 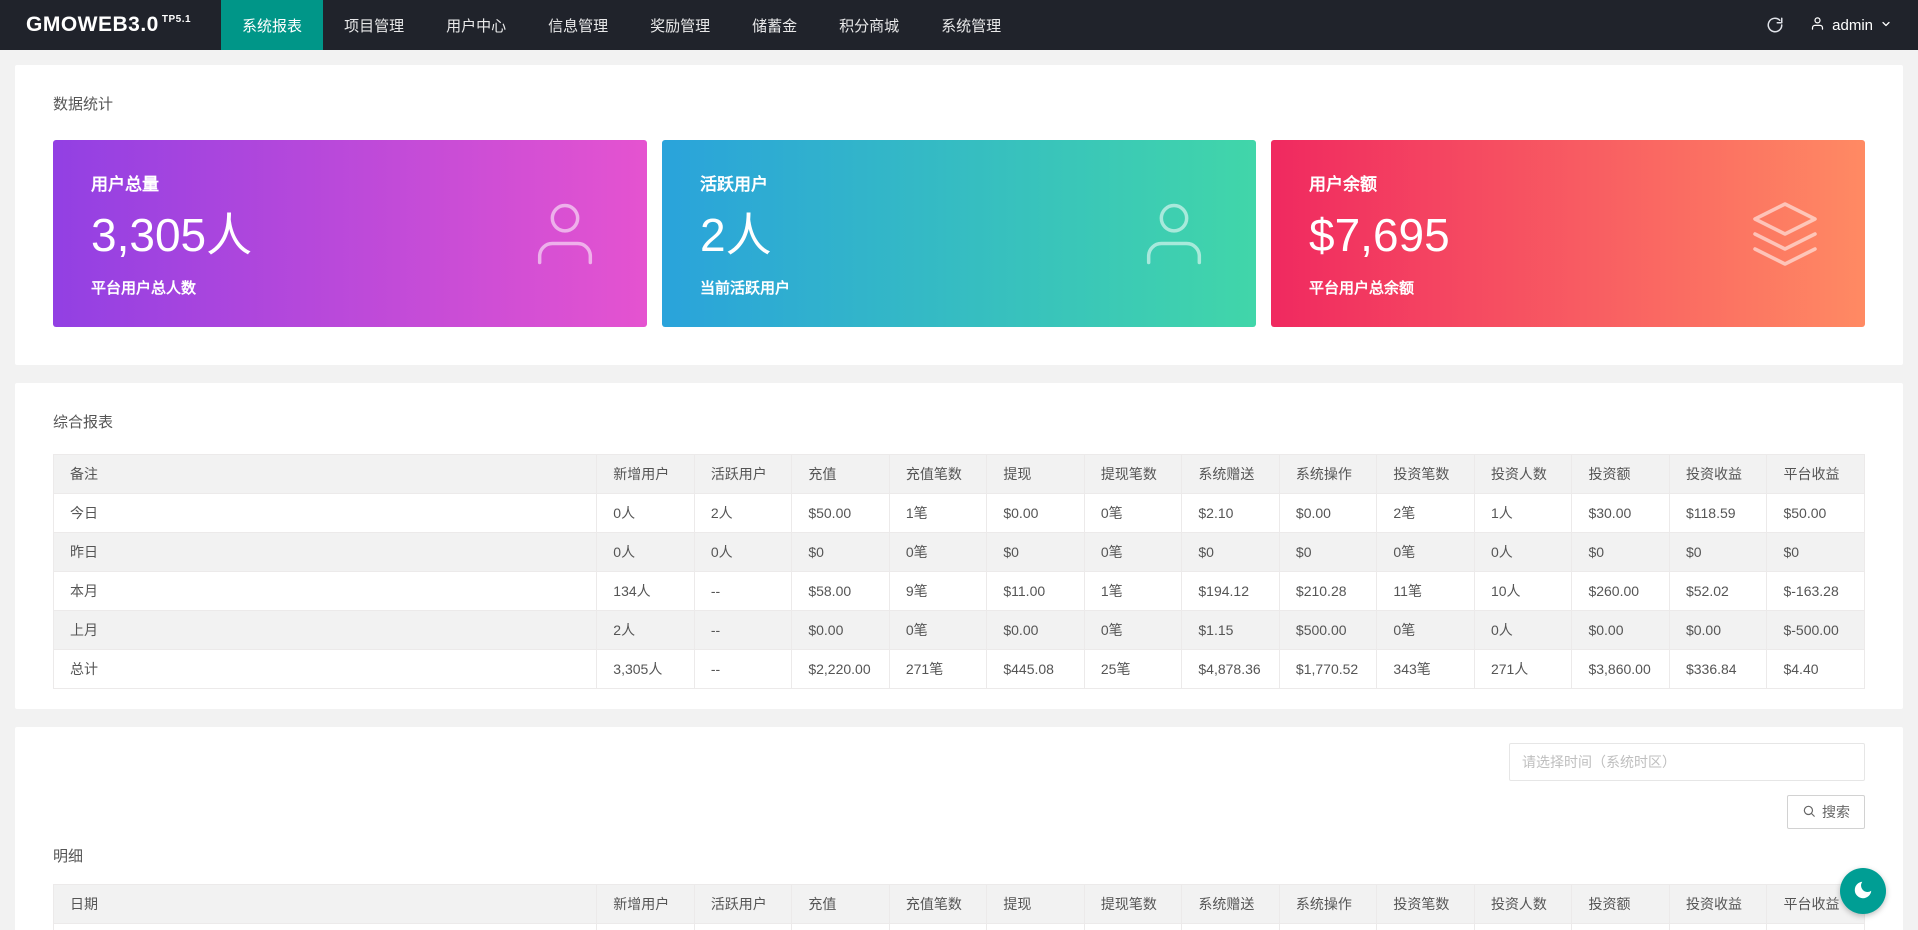 What do you see at coordinates (1230, 474) in the screenshot?
I see `column-header: 系统赠送` at bounding box center [1230, 474].